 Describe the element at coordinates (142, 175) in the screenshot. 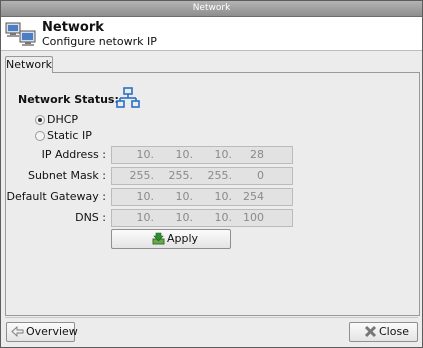

I see `subnet-octet-1: 255.` at that location.